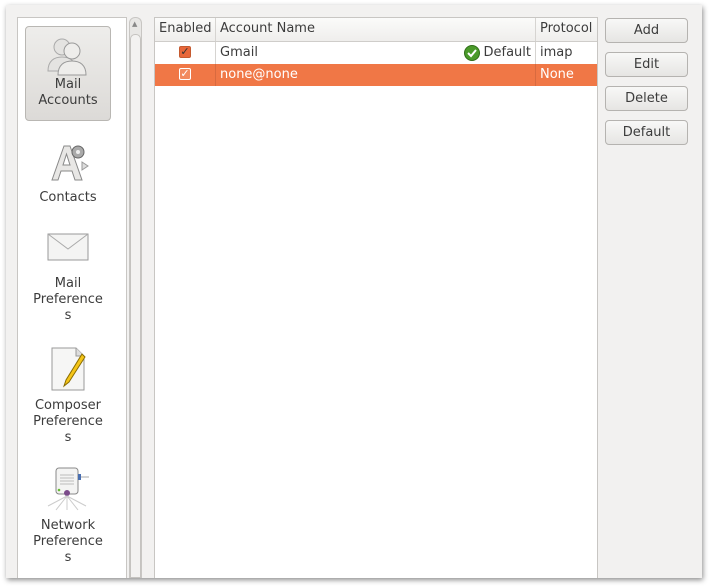 The width and height of the screenshot is (710, 586). Describe the element at coordinates (646, 30) in the screenshot. I see `add-button: Add` at that location.